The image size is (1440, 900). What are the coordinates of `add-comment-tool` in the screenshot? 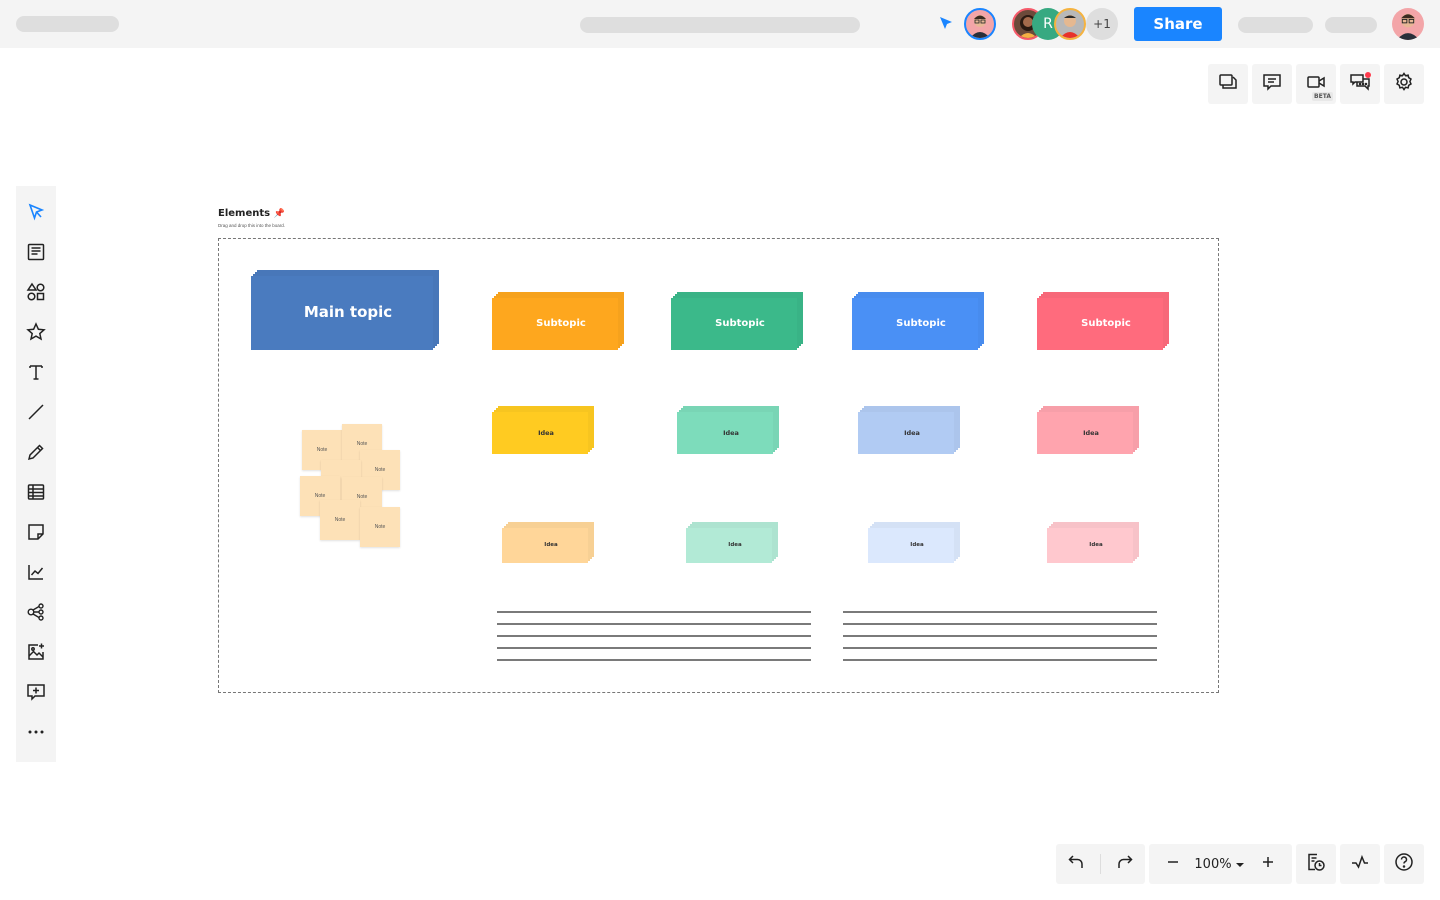 It's located at (36, 694).